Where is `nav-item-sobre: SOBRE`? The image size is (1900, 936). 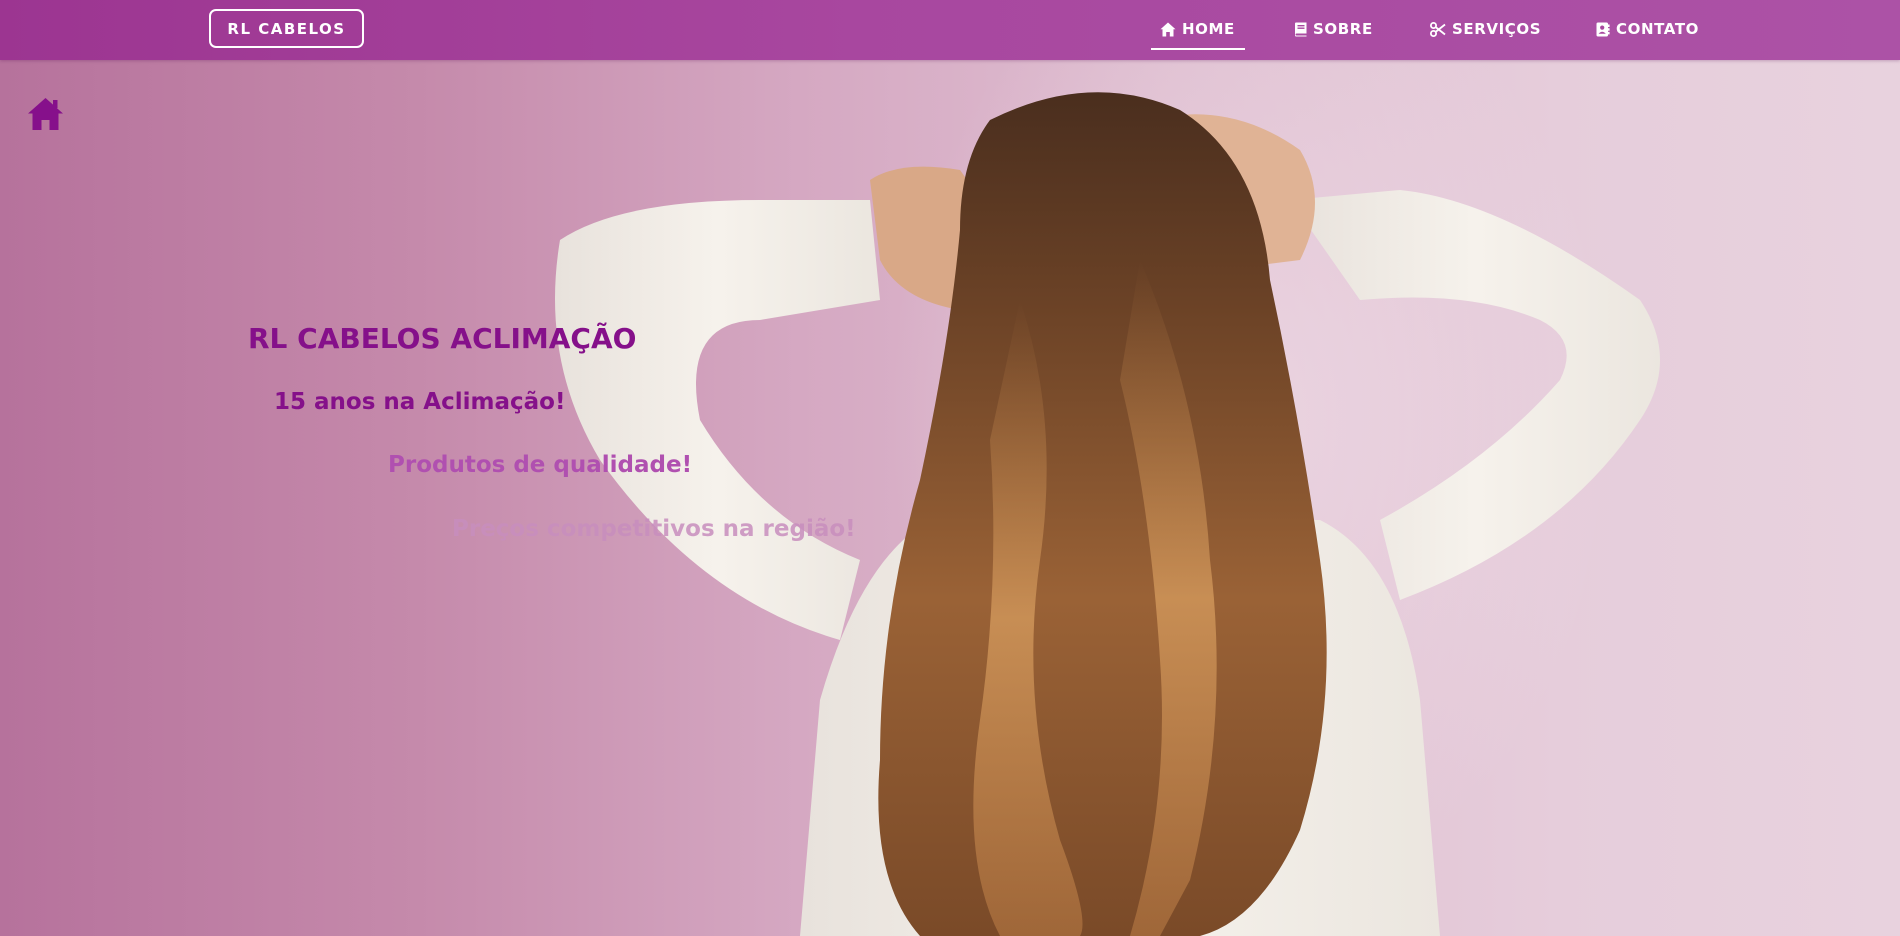
nav-item-sobre: SOBRE is located at coordinates (1333, 29).